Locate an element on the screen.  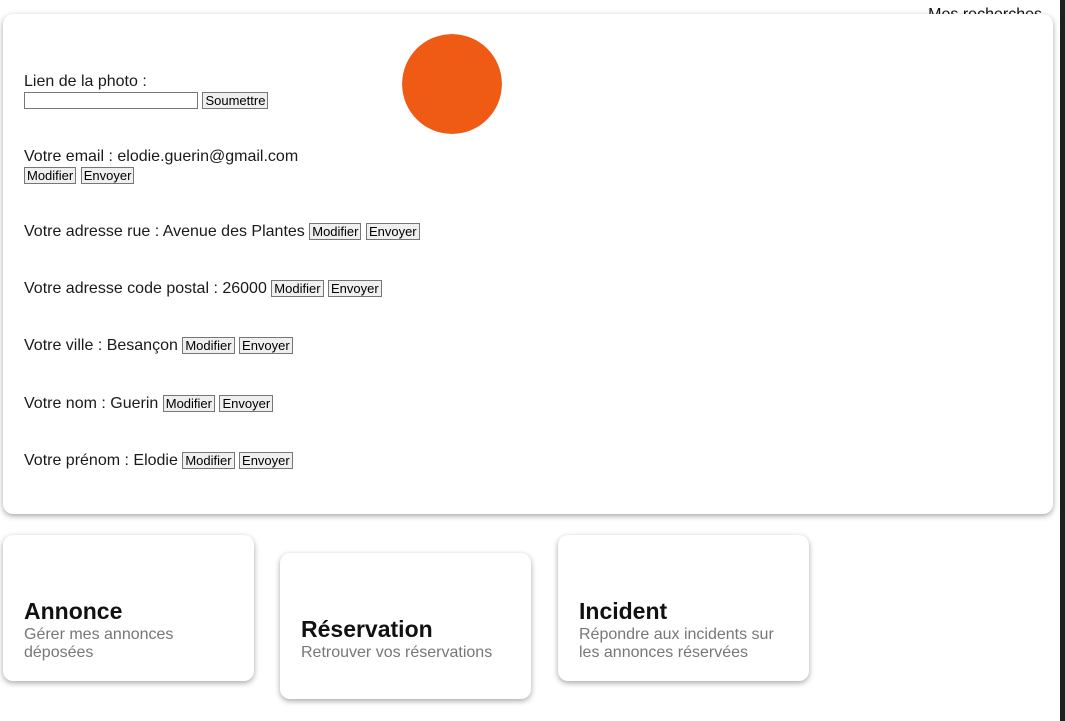
photo-row: Soumettre is located at coordinates (146, 101).